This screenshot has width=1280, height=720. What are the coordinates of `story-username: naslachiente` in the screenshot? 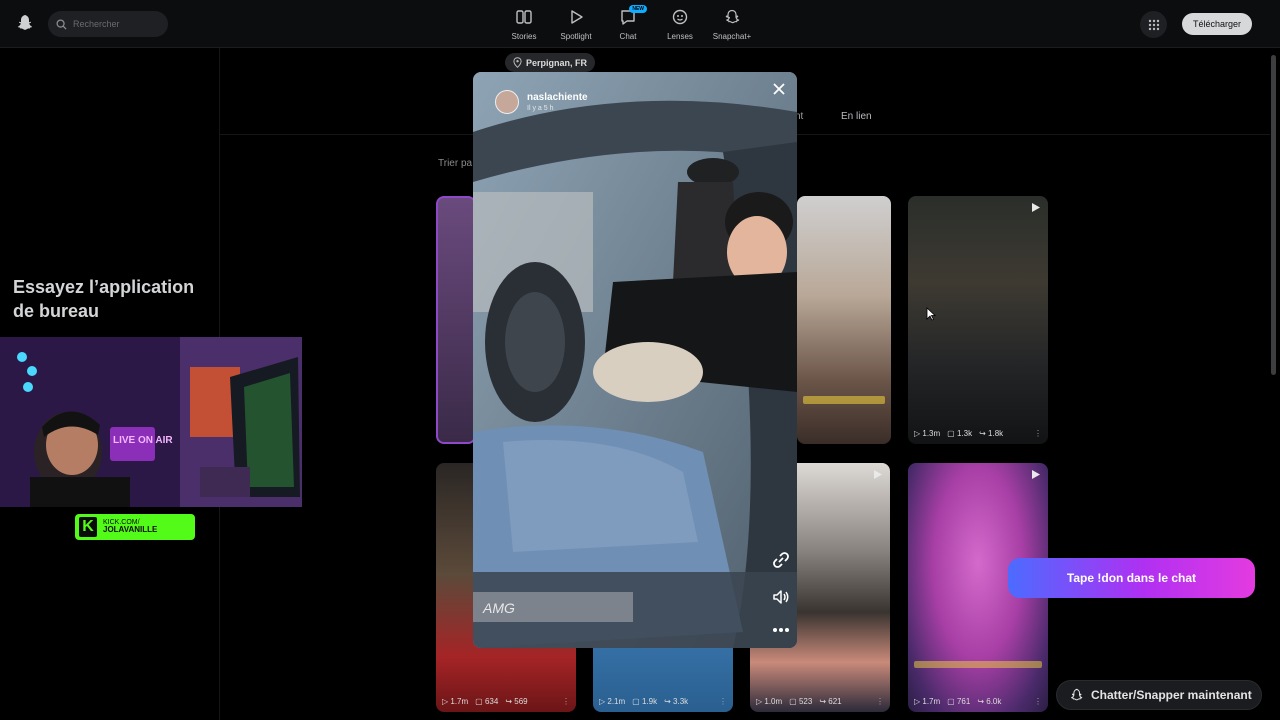 It's located at (557, 97).